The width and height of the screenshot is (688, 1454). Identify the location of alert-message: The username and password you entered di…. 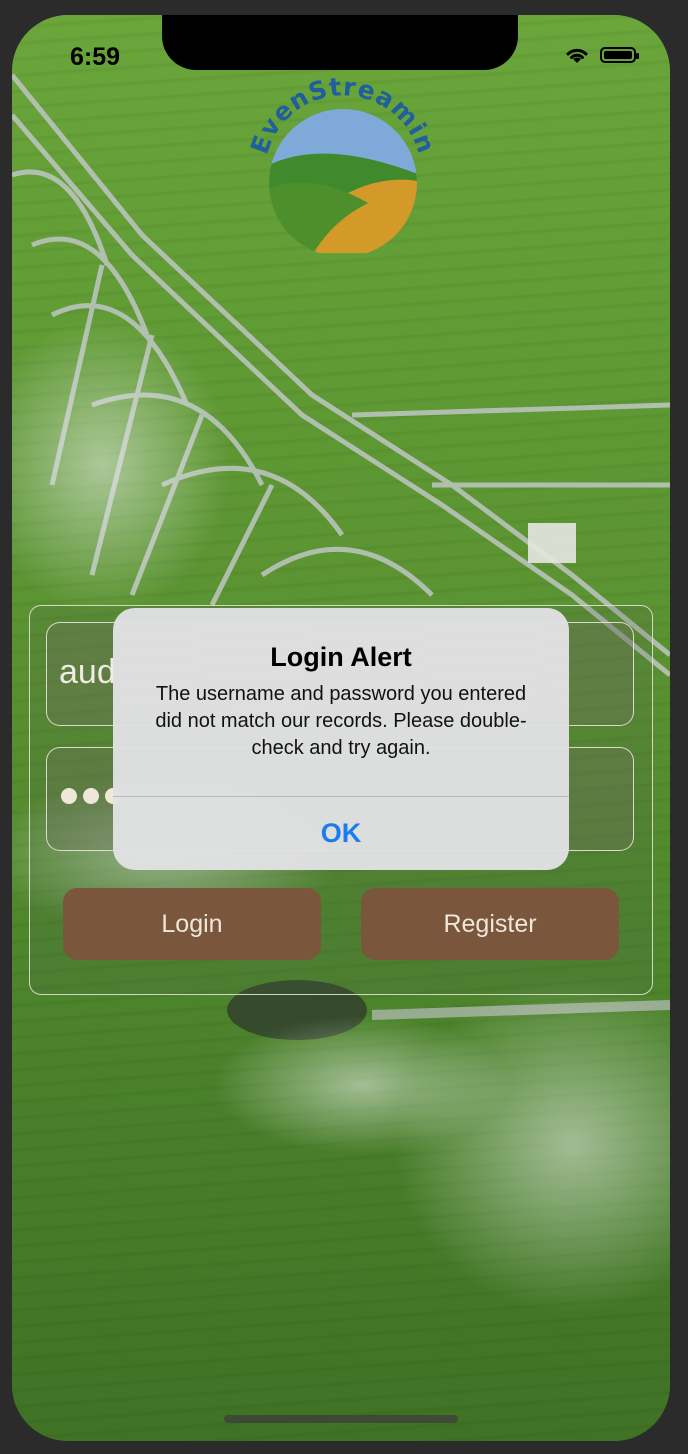
(341, 721).